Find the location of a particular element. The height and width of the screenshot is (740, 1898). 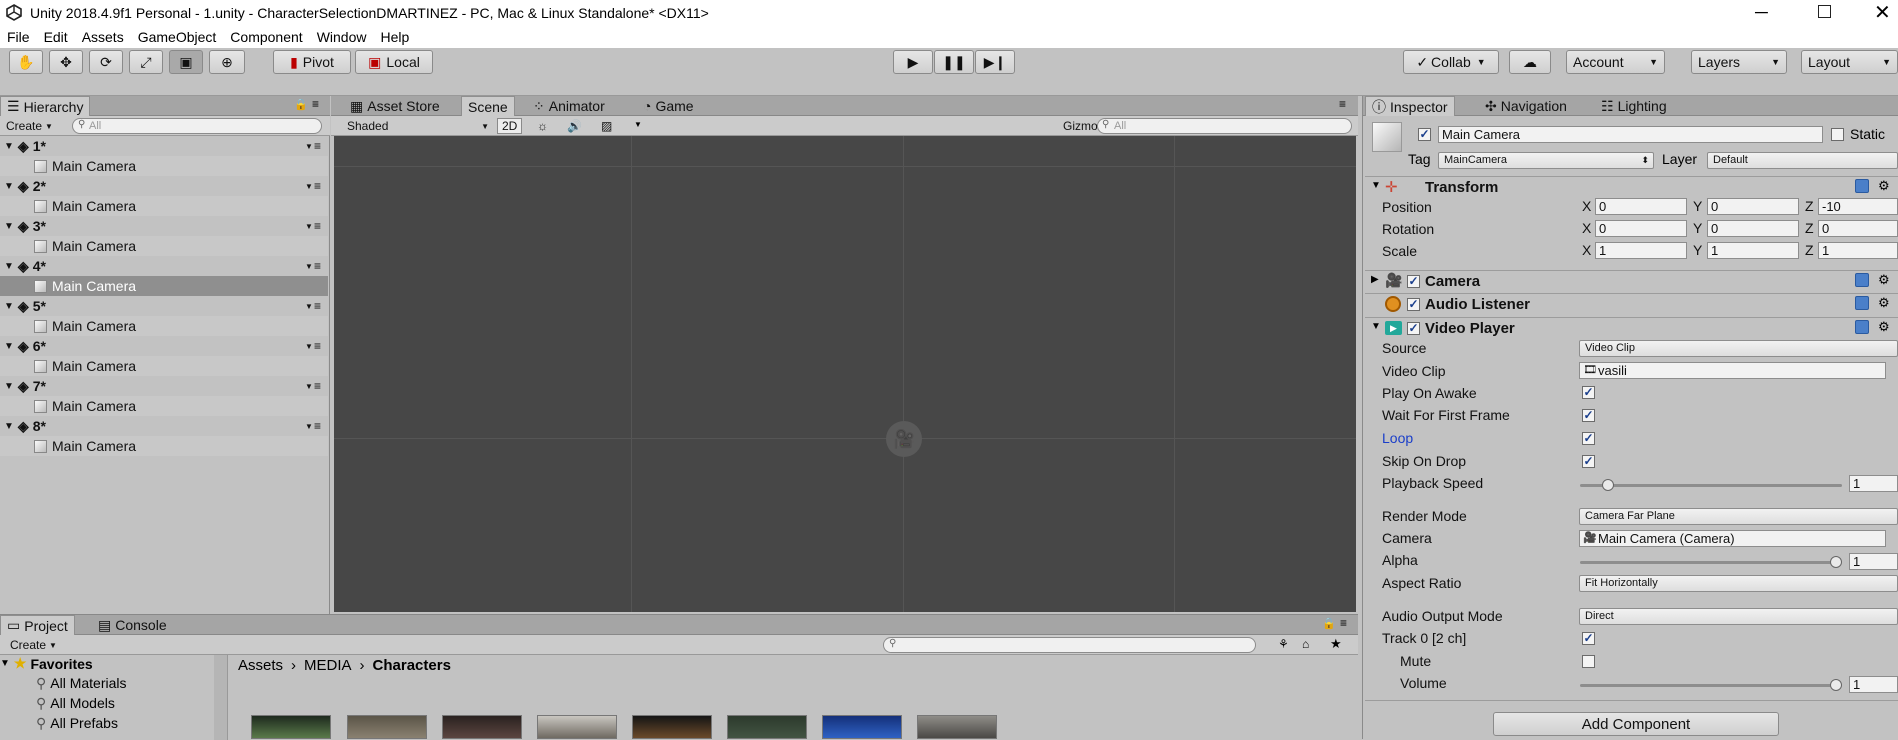

rotate-tool-icon: ⟳ is located at coordinates (106, 62).